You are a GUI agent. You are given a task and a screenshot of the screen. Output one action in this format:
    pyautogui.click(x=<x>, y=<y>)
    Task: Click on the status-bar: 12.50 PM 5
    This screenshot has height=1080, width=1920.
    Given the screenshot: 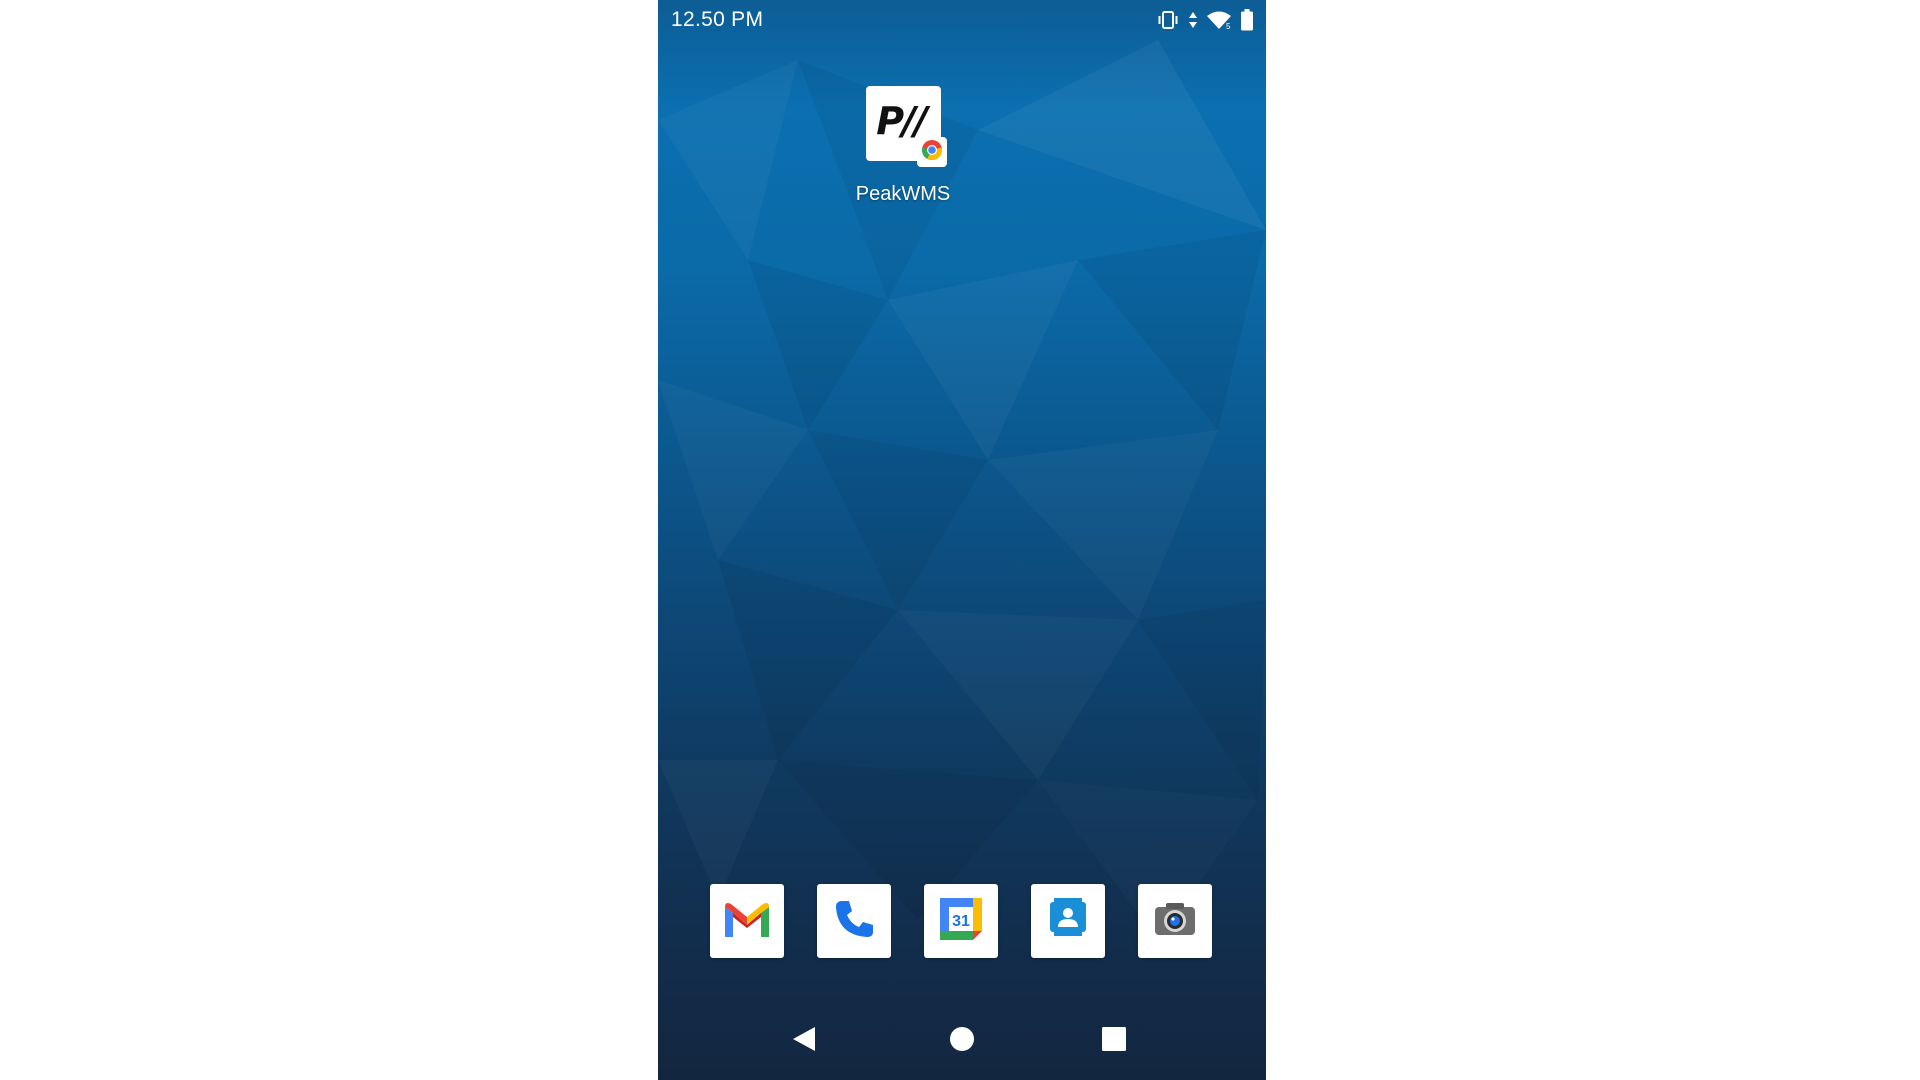 What is the action you would take?
    pyautogui.click(x=962, y=21)
    